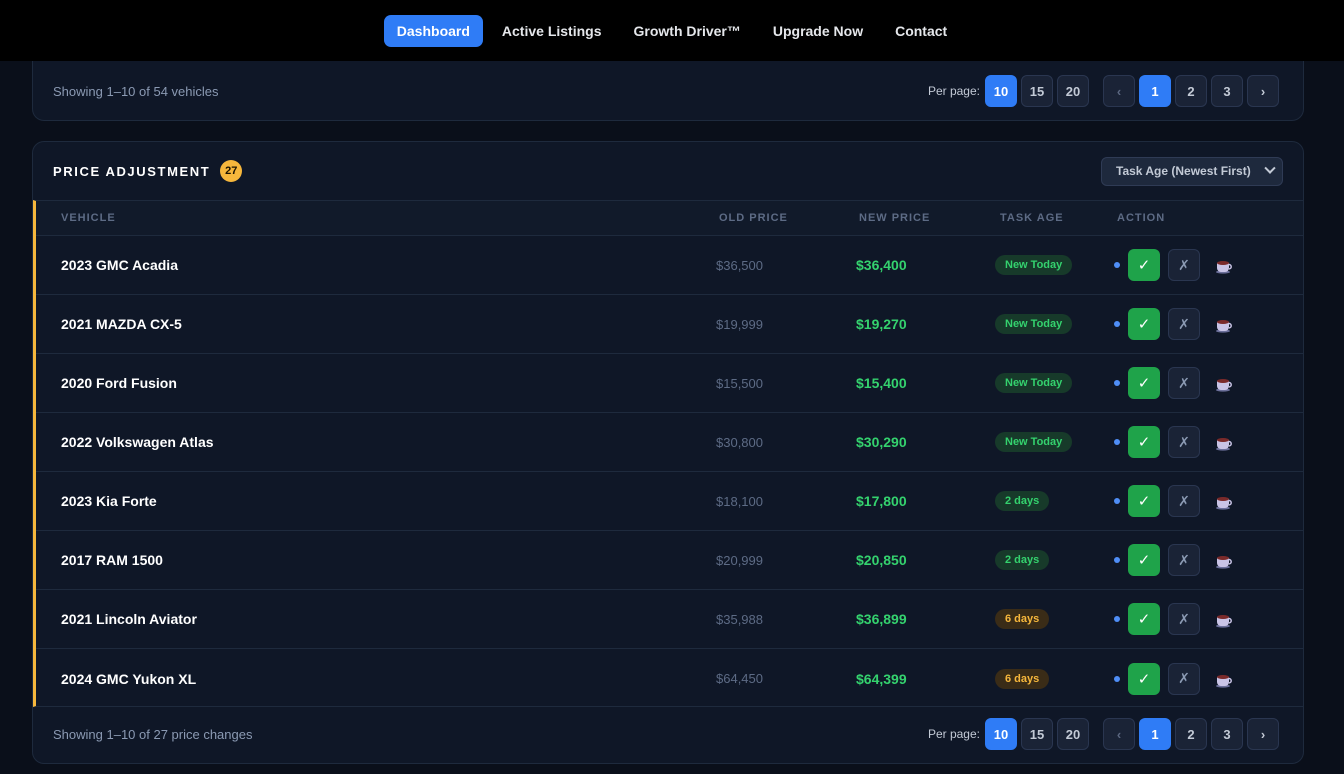 The image size is (1344, 774). Describe the element at coordinates (818, 31) in the screenshot. I see `nav-upgrade-now: Upgrade Now` at that location.